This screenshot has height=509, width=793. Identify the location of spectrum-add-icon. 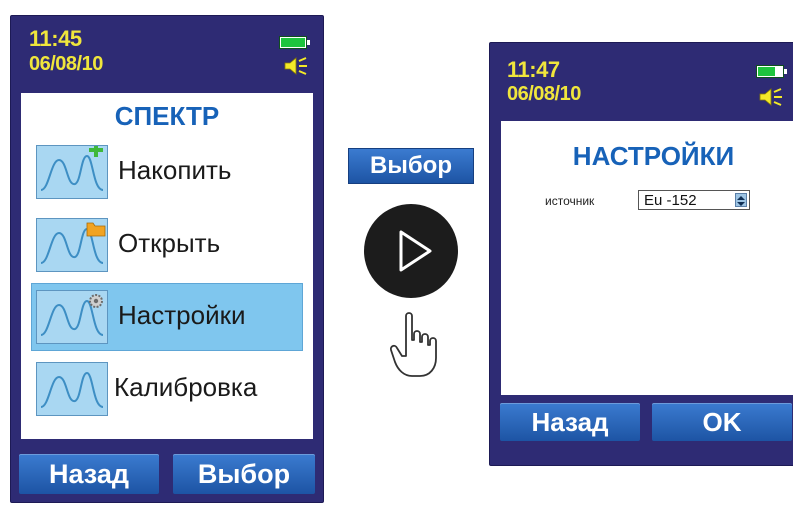
(72, 171).